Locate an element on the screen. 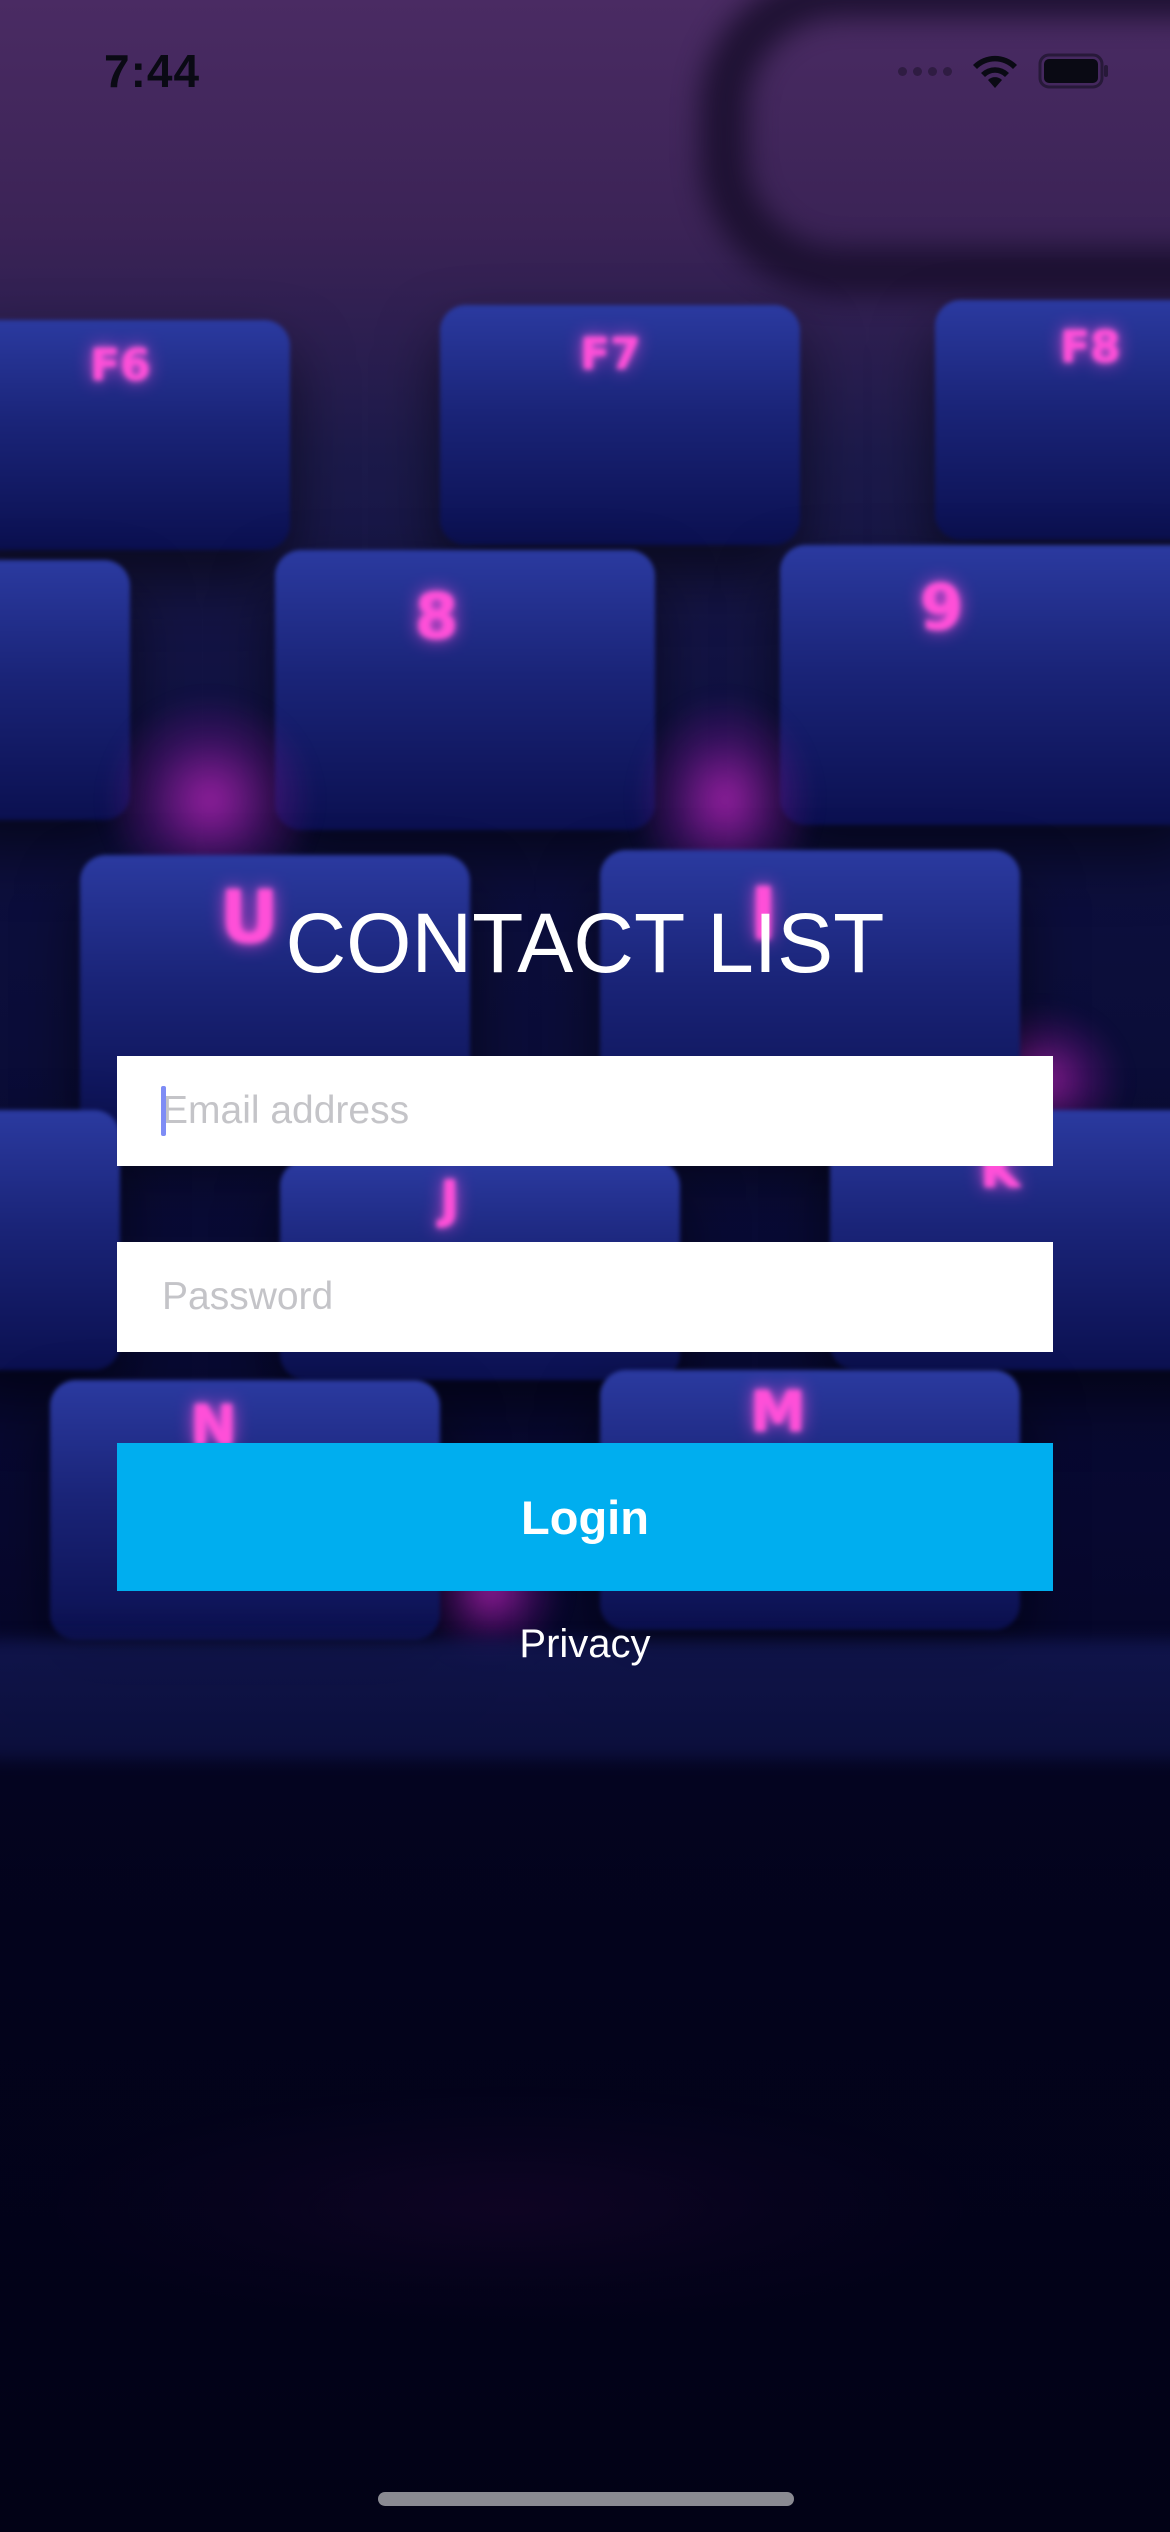 This screenshot has height=2532, width=1170. wifi-icon is located at coordinates (995, 71).